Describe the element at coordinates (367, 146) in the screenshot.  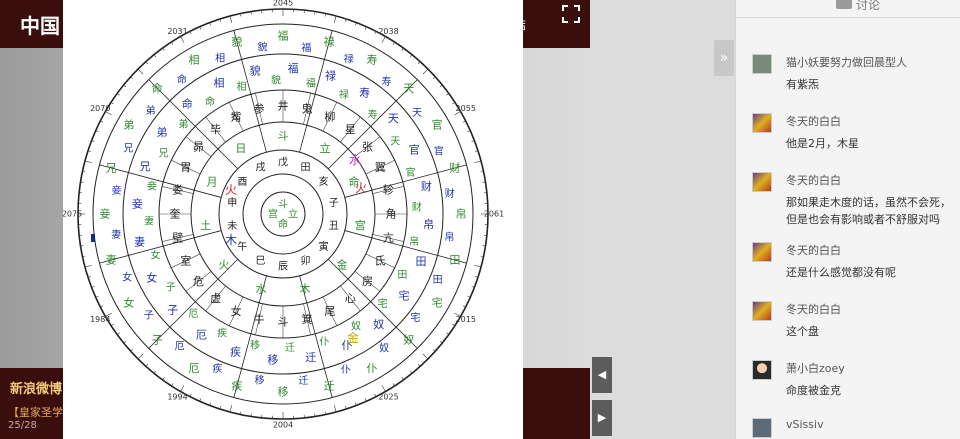
I see `mansion-label: 张` at that location.